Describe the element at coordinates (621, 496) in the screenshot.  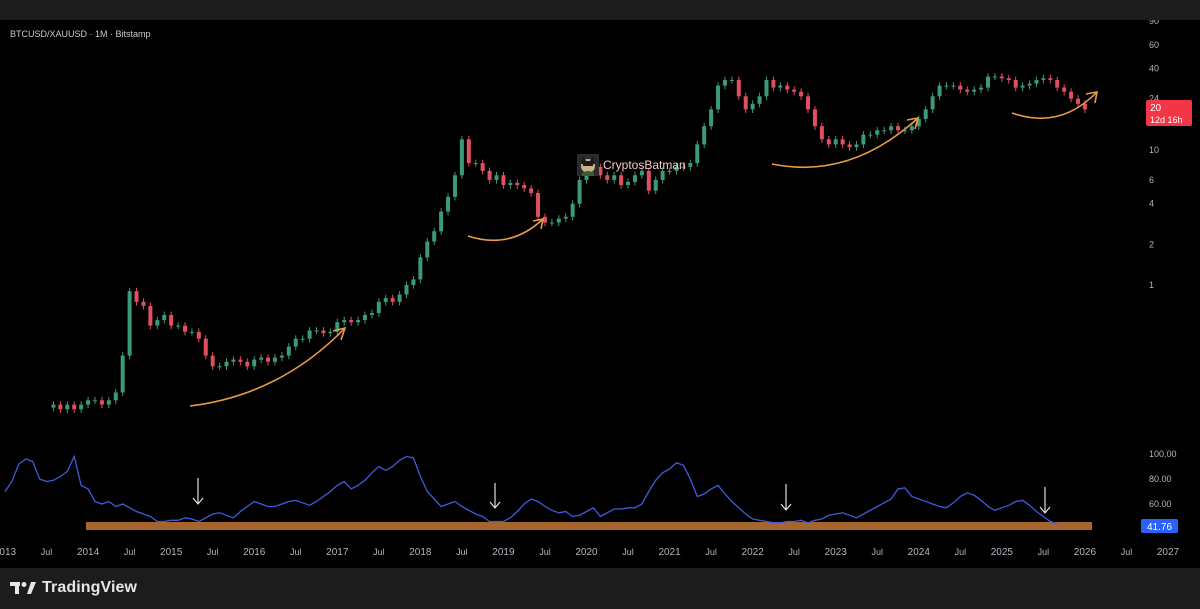
I see `rsi-bottom-markers` at that location.